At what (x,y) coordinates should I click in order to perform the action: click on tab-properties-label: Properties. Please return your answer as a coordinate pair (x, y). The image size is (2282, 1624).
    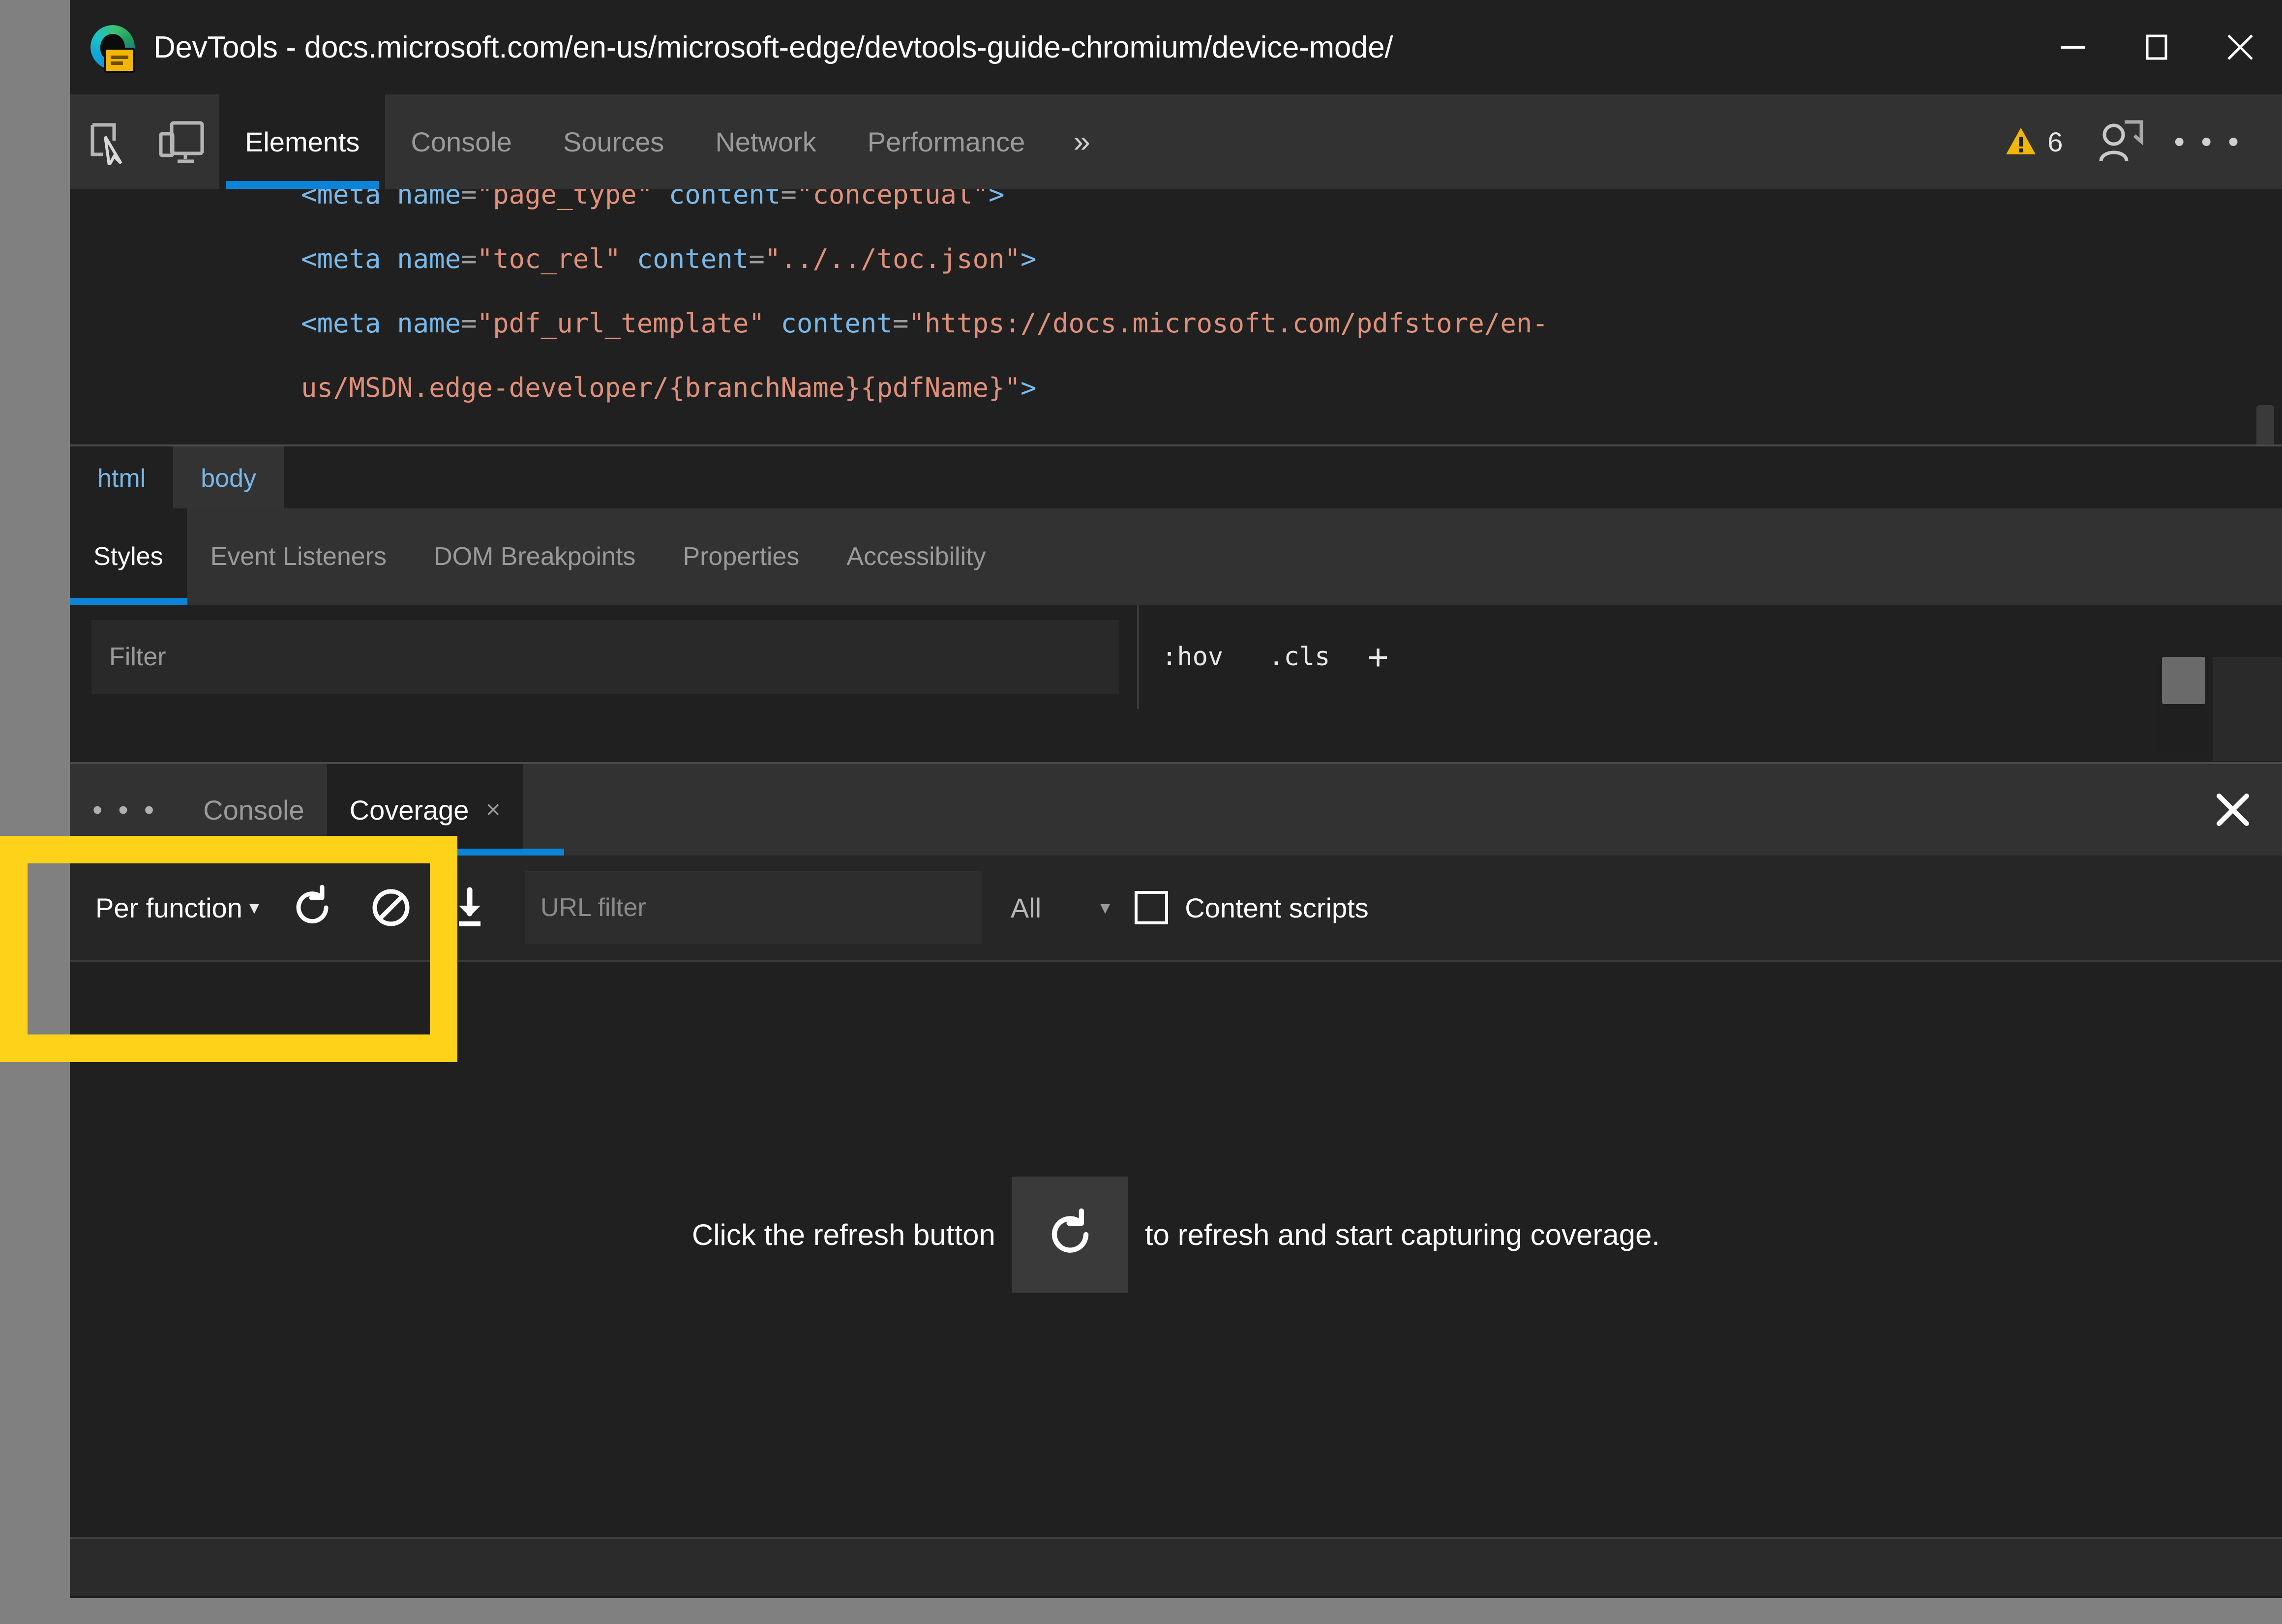
    Looking at the image, I should click on (741, 556).